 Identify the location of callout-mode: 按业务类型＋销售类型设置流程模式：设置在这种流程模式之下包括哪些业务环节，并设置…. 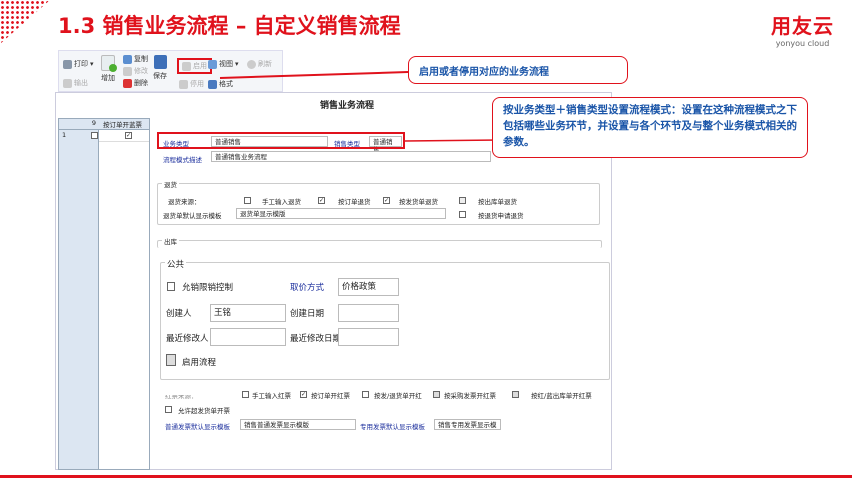
(650, 127).